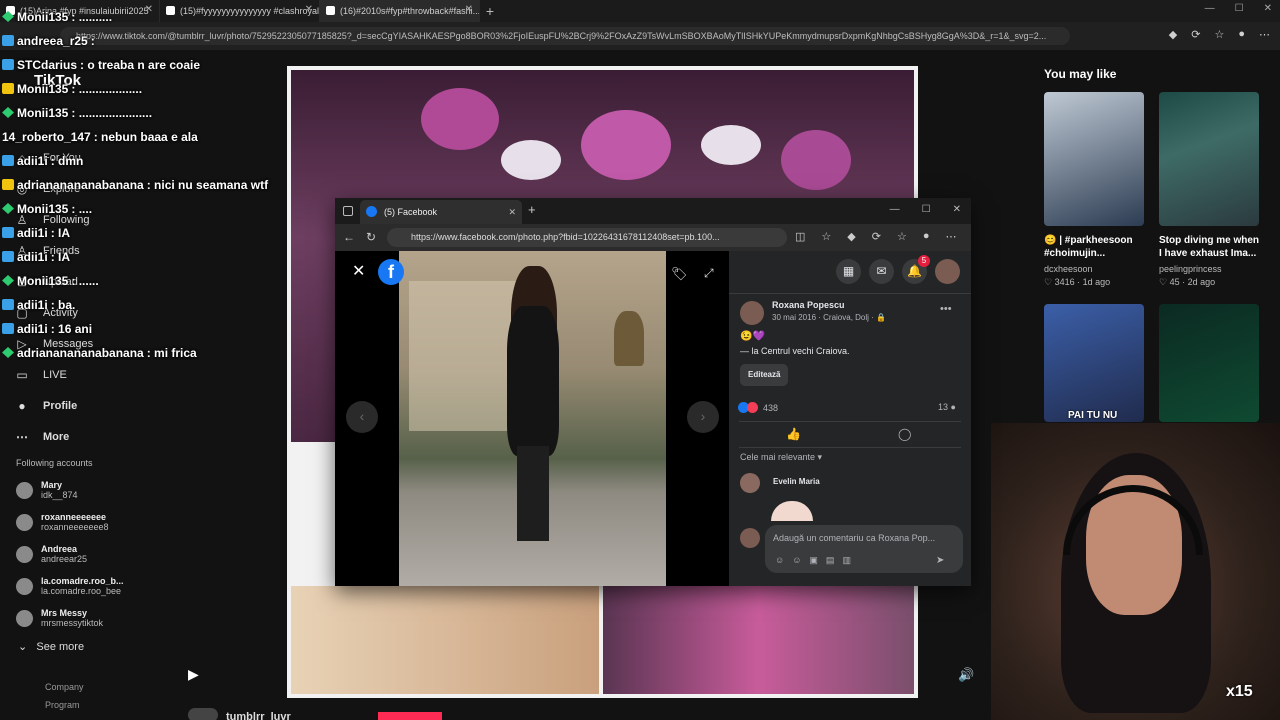 The width and height of the screenshot is (1280, 720). What do you see at coordinates (796, 560) in the screenshot?
I see `emoji-icon: ☺` at bounding box center [796, 560].